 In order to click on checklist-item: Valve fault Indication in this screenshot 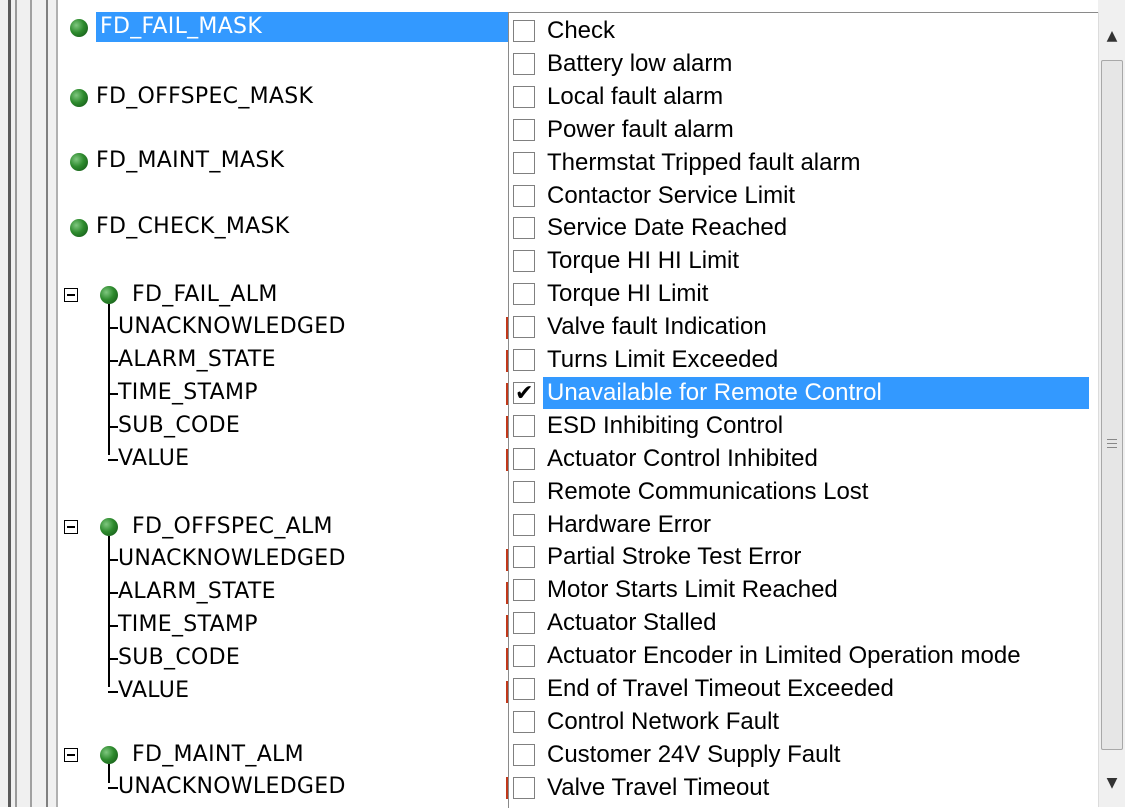, I will do `click(800, 327)`.